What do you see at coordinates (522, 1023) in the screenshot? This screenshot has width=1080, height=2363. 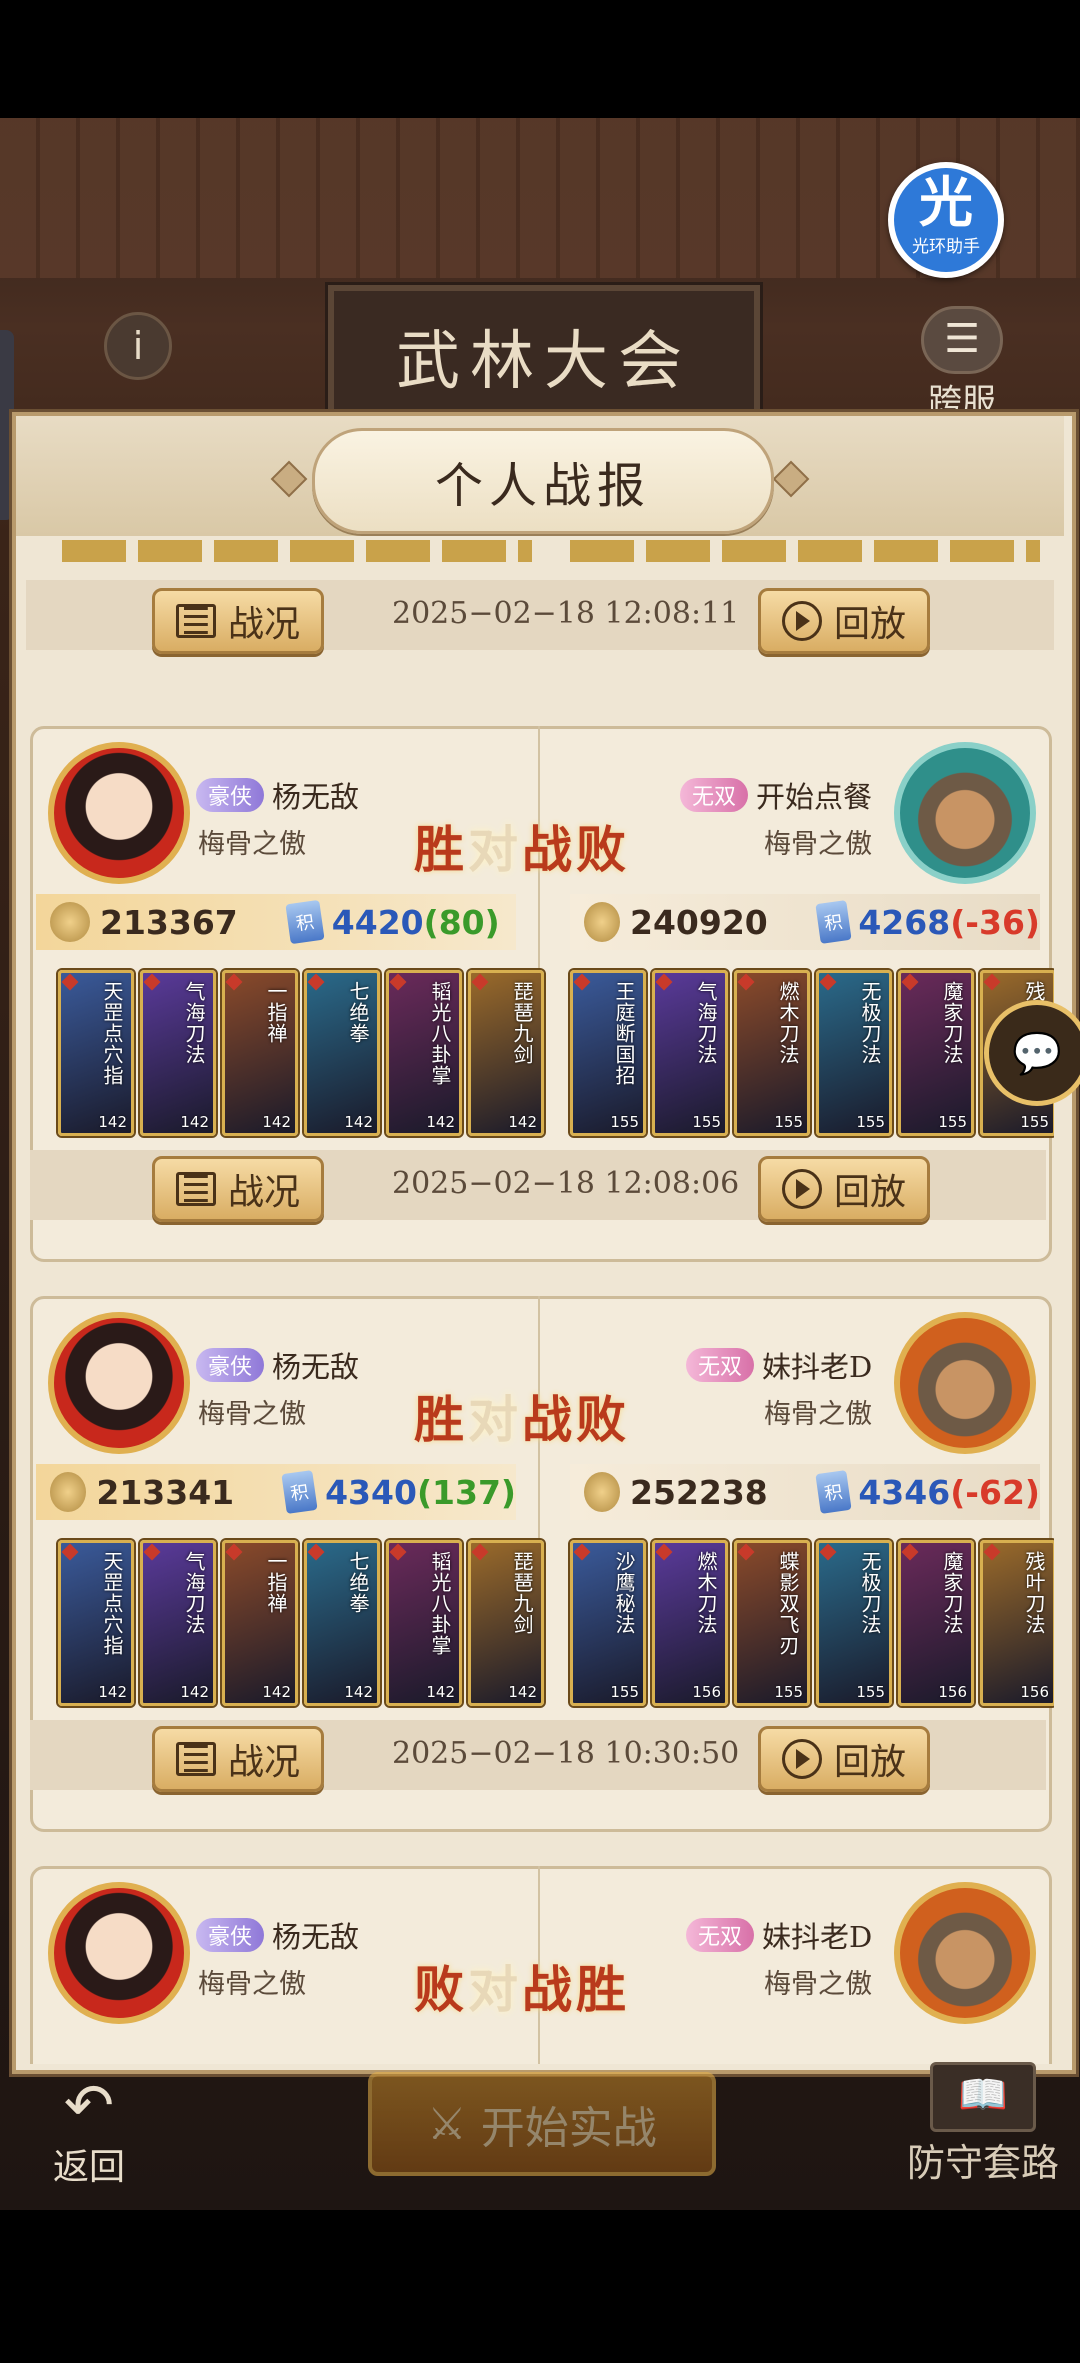 I see `hero-name: 琵琶九剑` at bounding box center [522, 1023].